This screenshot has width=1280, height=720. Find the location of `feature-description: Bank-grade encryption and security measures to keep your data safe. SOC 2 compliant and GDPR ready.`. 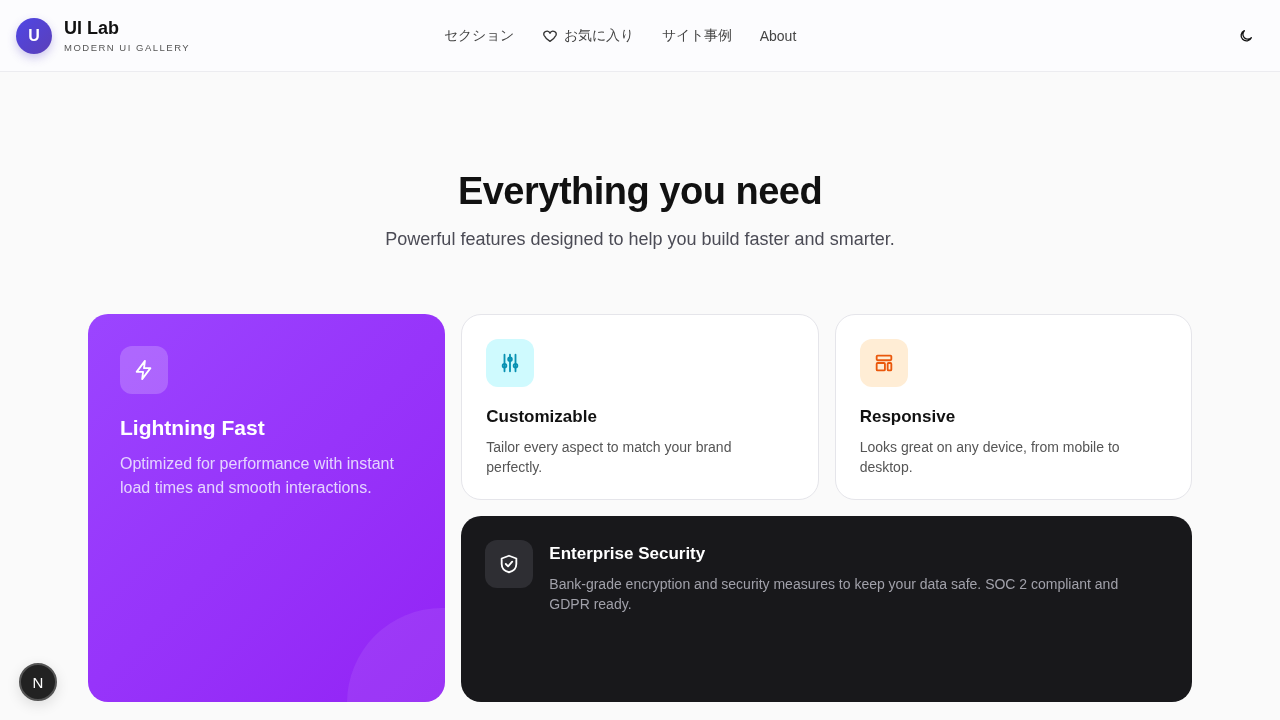

feature-description: Bank-grade encryption and security measures to keep your data safe. SOC 2 compliant and GDPR ready. is located at coordinates (834, 594).